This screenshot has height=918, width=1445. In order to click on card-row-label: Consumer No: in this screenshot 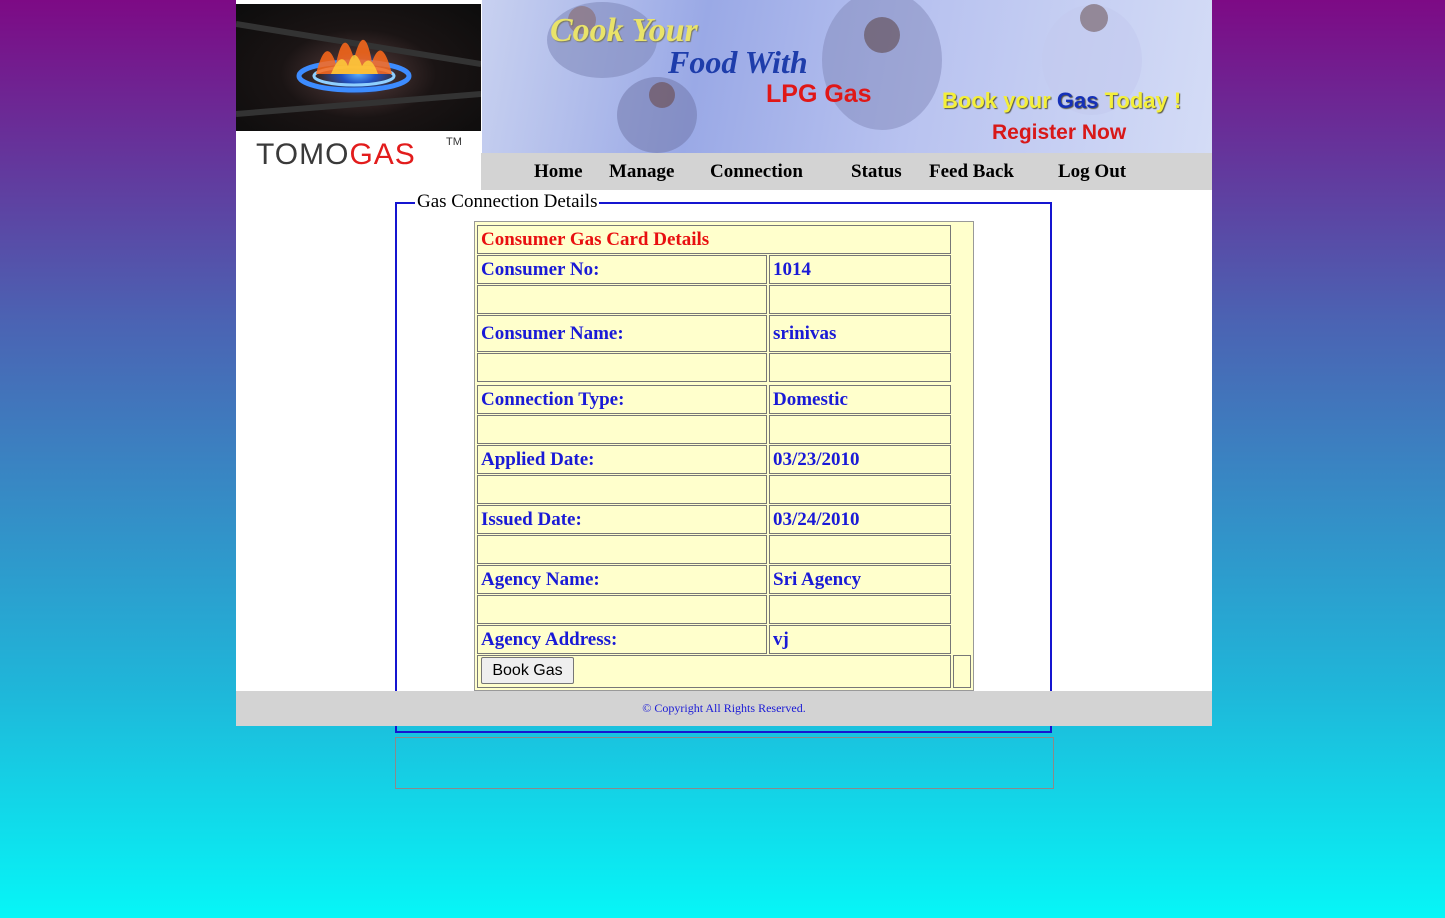, I will do `click(622, 269)`.